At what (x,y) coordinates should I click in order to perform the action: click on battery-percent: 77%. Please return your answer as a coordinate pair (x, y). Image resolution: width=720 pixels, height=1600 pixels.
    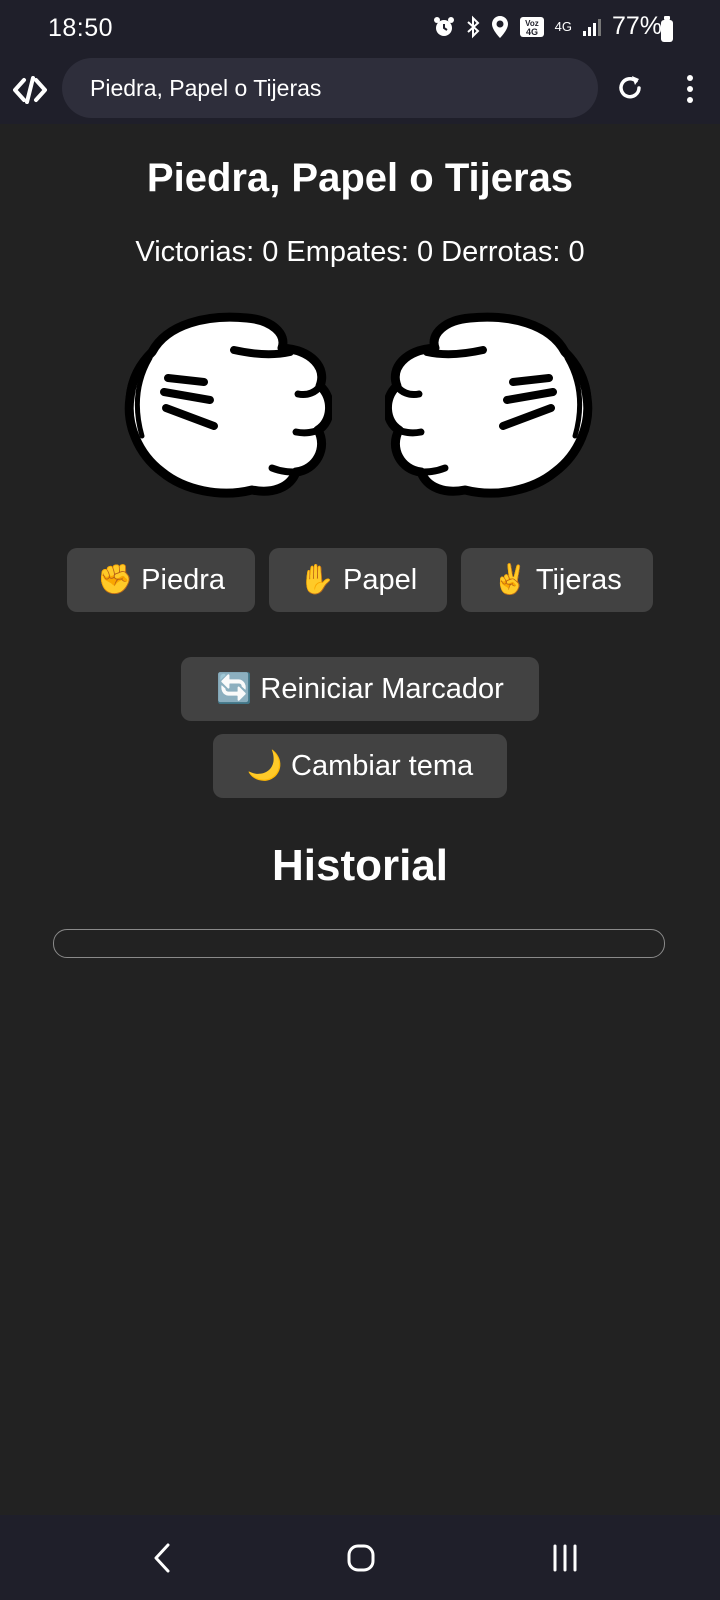
    Looking at the image, I should click on (636, 26).